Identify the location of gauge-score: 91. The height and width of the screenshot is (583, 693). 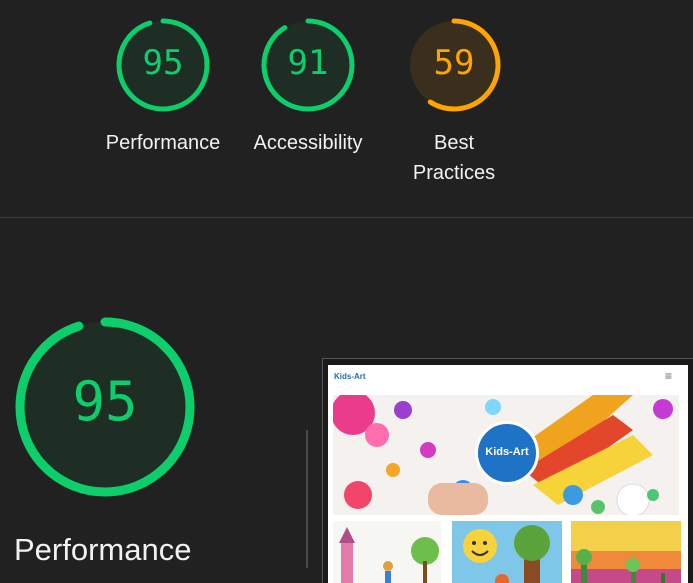
(308, 63).